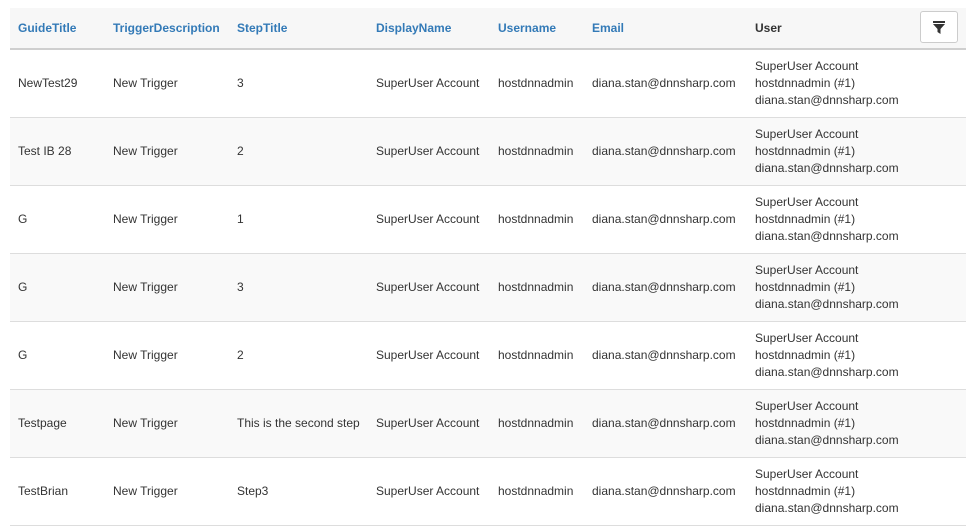  I want to click on step-title-cell: 1, so click(240, 219).